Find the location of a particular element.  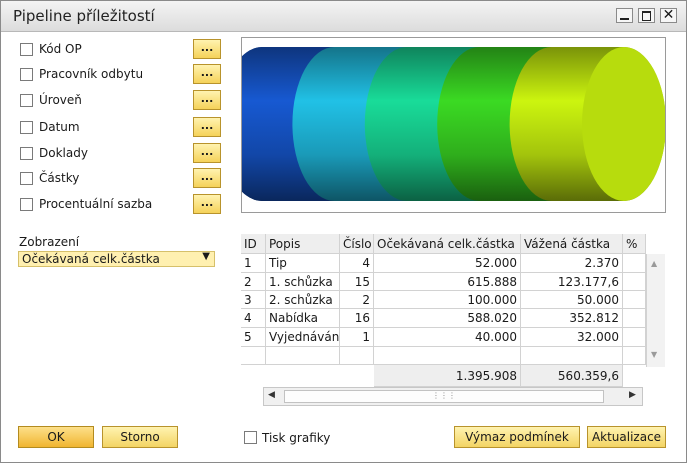

minimize-icon is located at coordinates (624, 19).